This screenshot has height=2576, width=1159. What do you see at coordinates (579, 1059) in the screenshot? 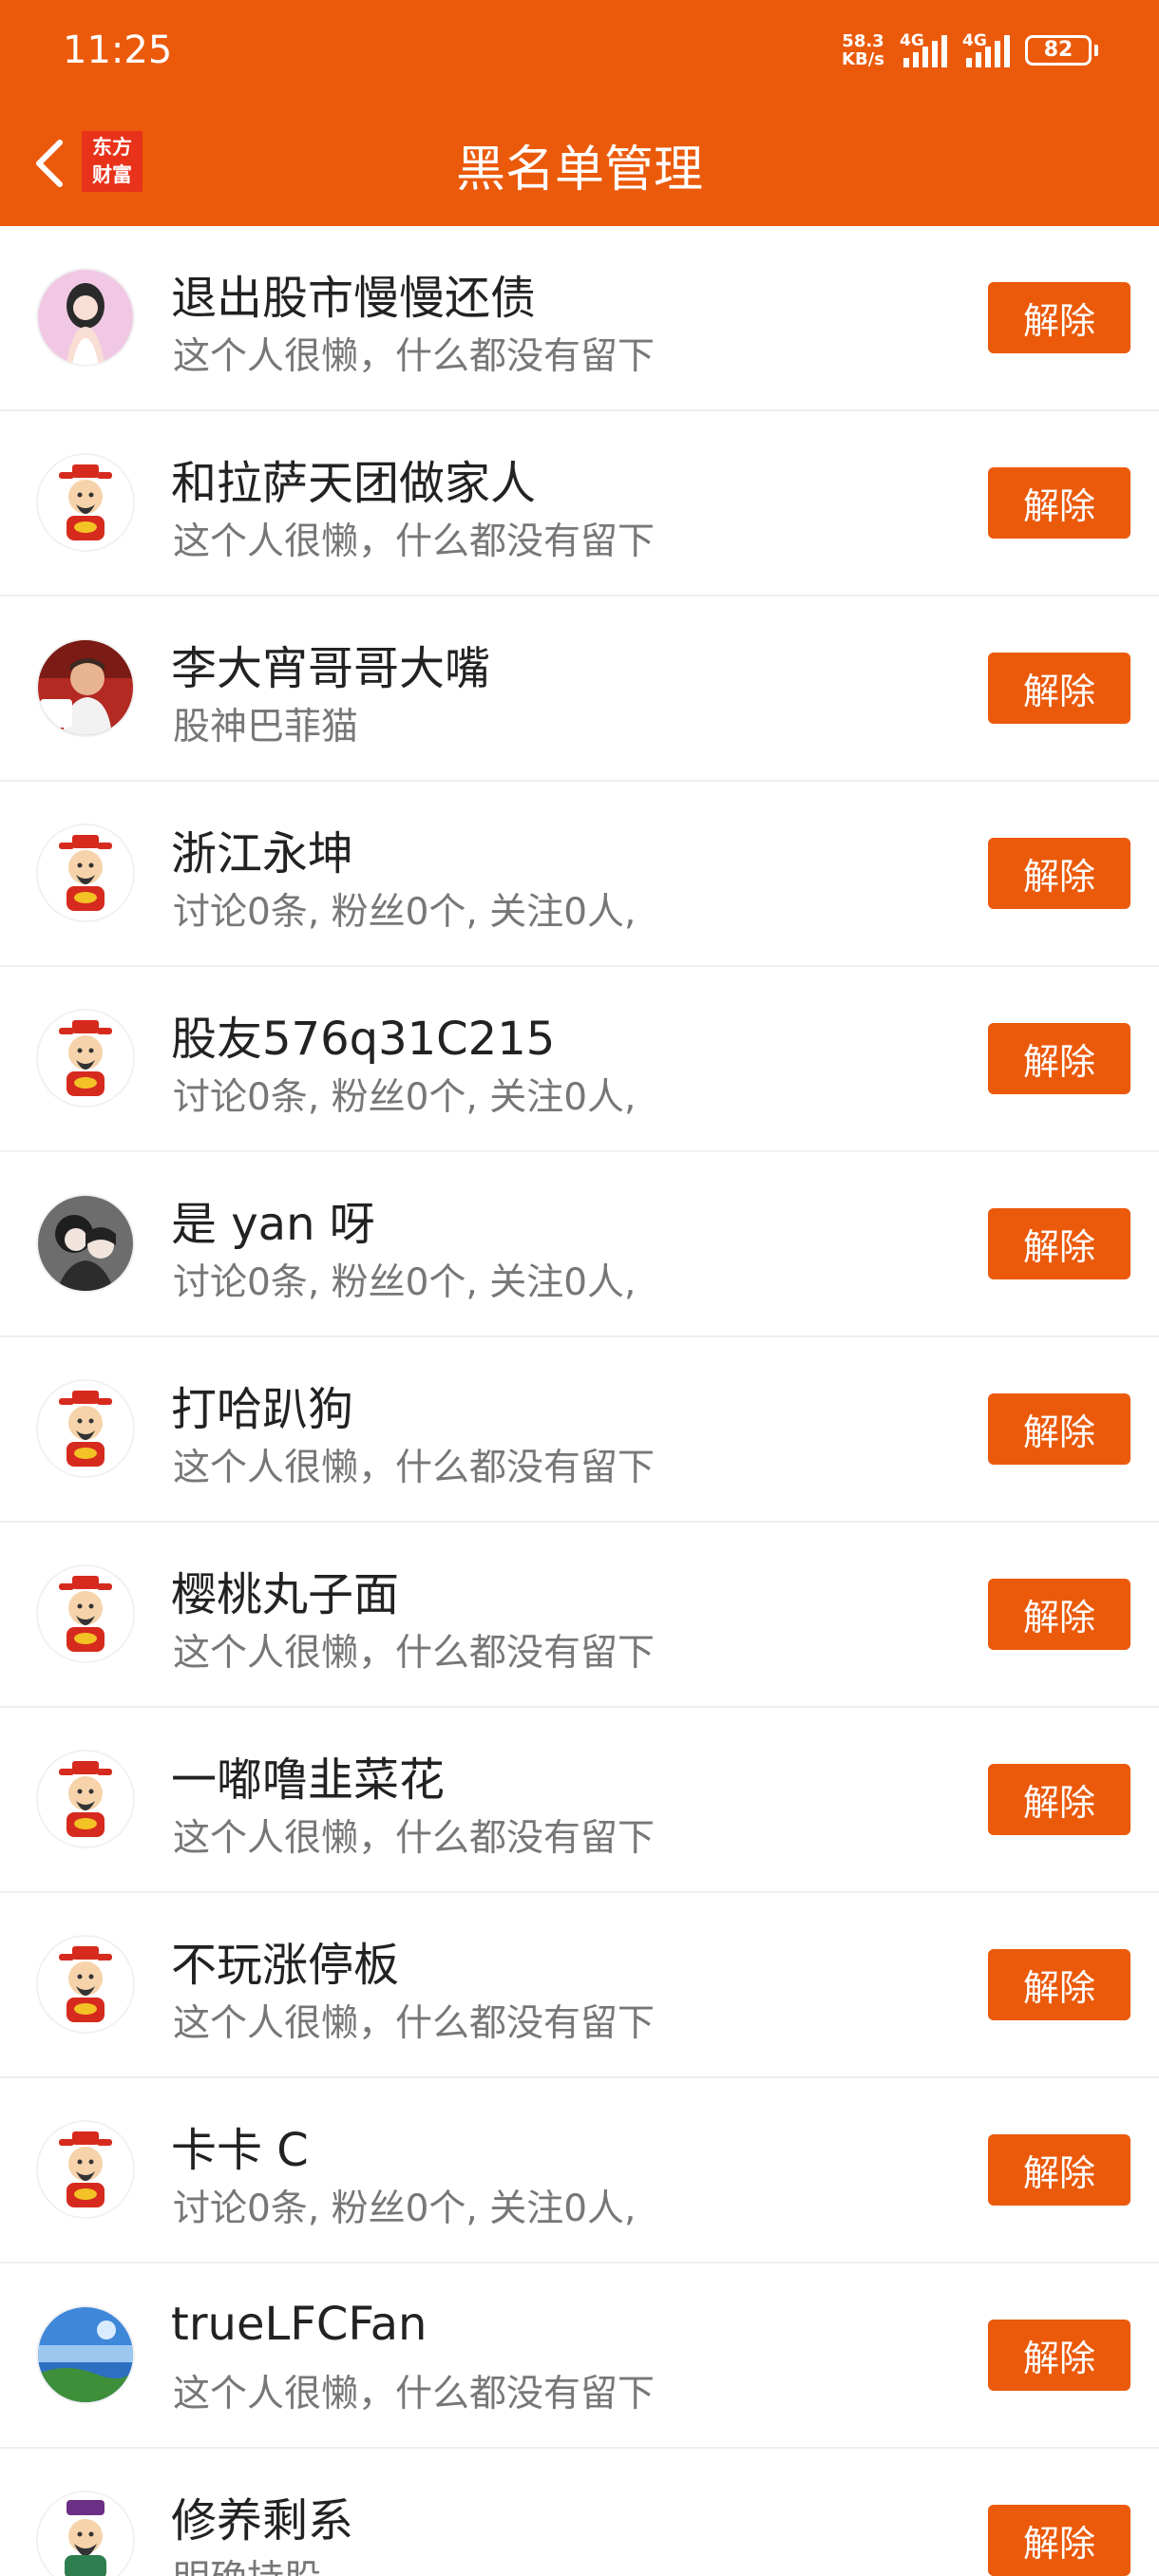
I see `list-item: 股友576q31C215 讨论0条, 粉丝0个, 关注0人, 解除` at bounding box center [579, 1059].